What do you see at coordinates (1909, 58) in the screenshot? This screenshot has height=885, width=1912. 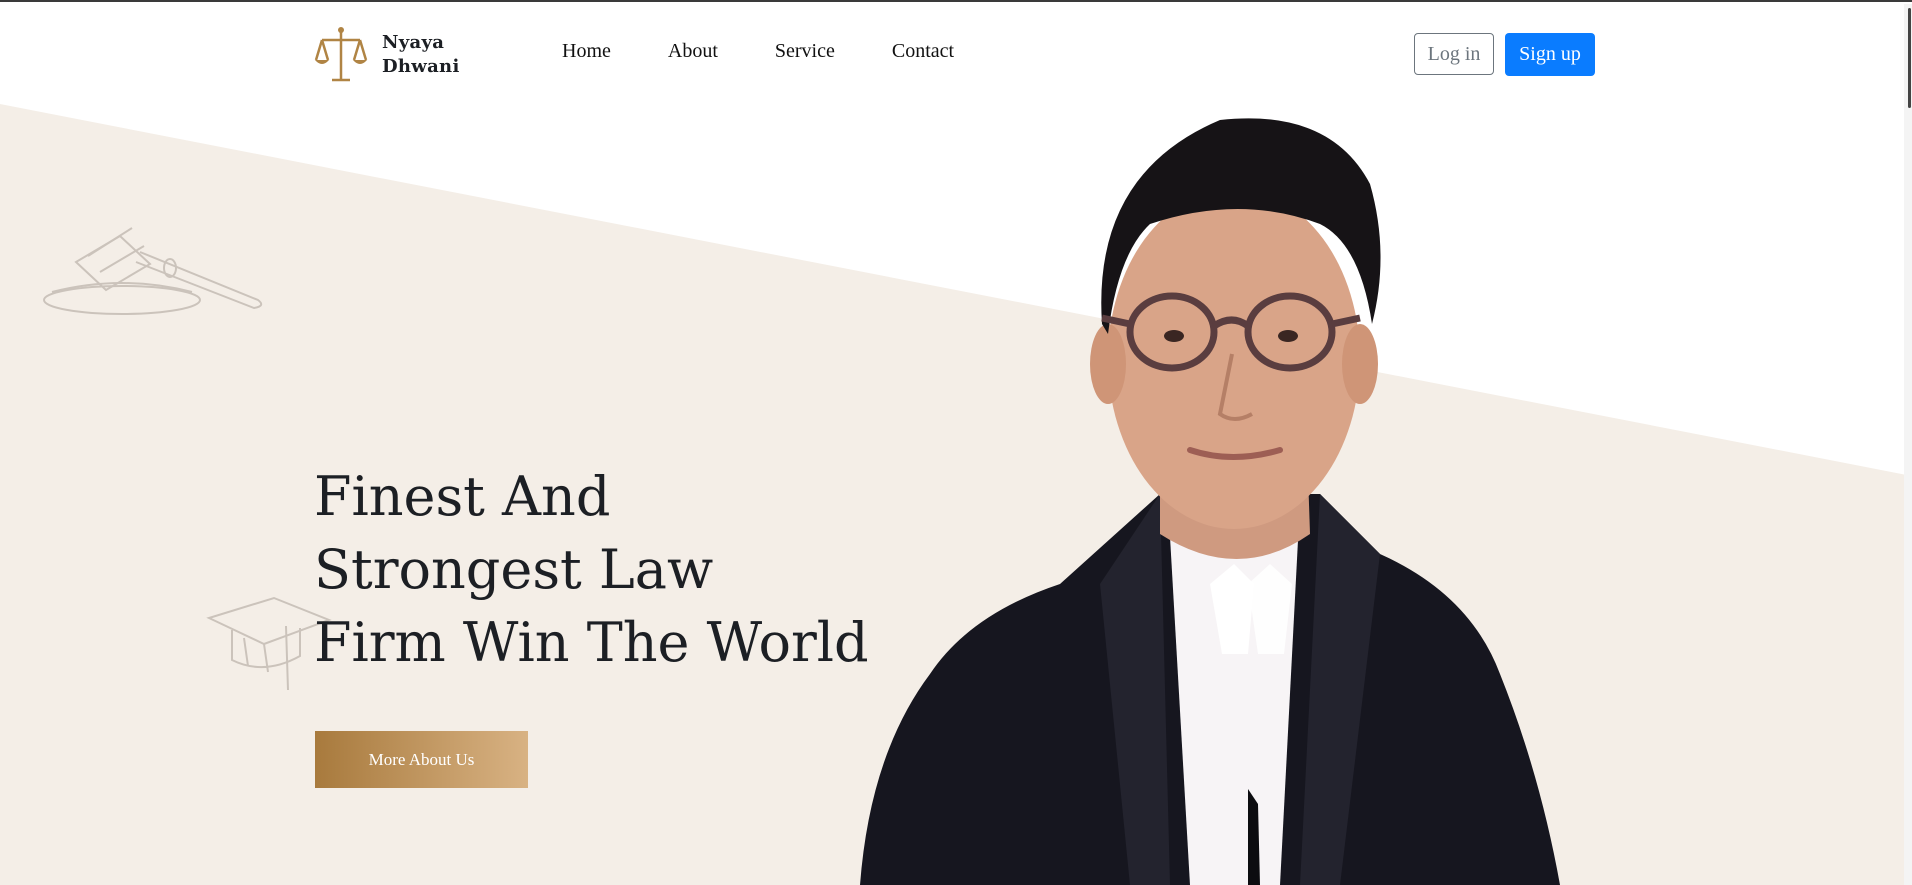 I see `scrollbar-thumb` at bounding box center [1909, 58].